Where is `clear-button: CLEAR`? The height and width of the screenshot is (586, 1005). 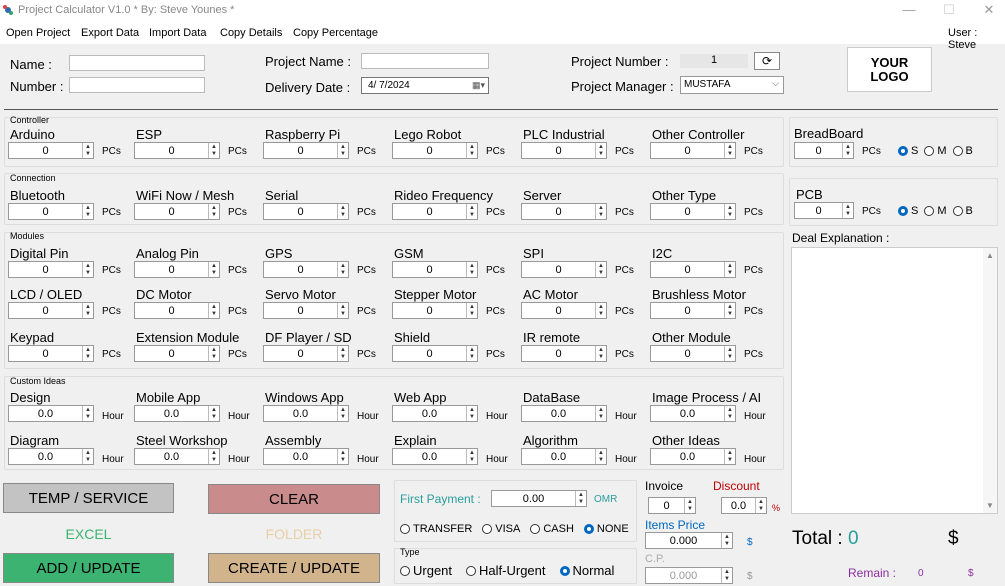
clear-button: CLEAR is located at coordinates (294, 499).